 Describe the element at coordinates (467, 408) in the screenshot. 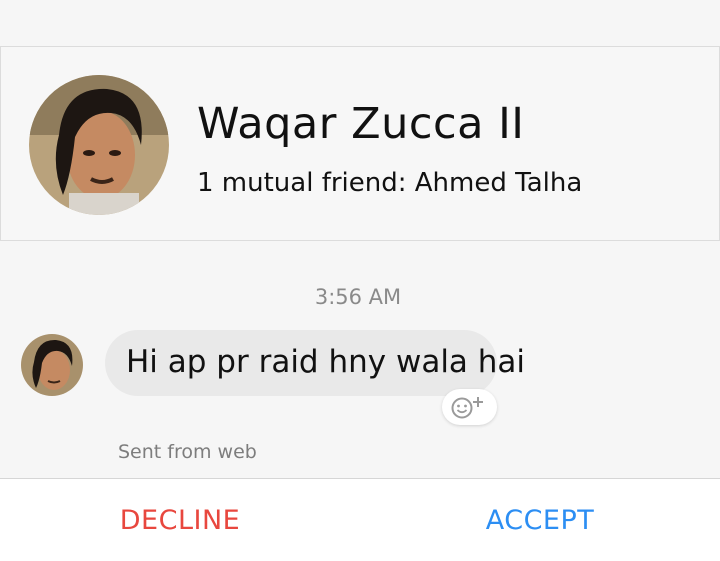

I see `add-reaction-icon` at that location.